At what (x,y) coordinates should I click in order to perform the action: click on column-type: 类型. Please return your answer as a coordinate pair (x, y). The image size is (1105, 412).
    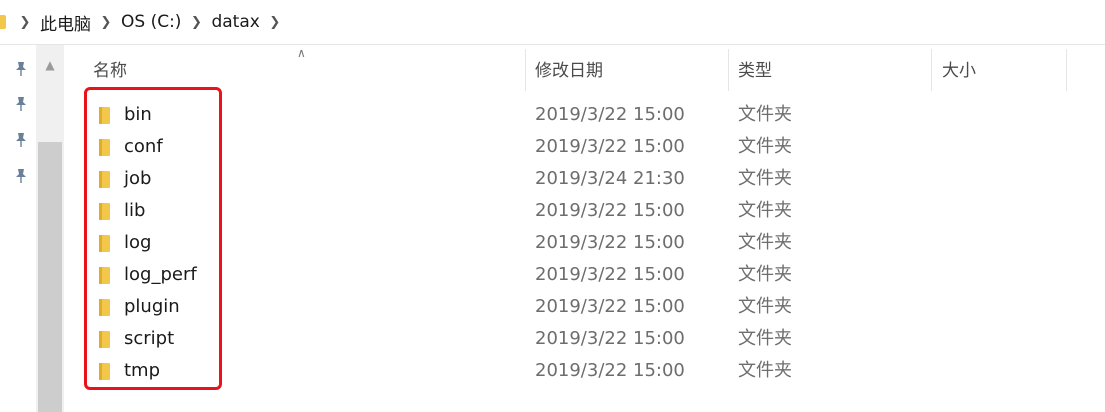
    Looking at the image, I should click on (755, 69).